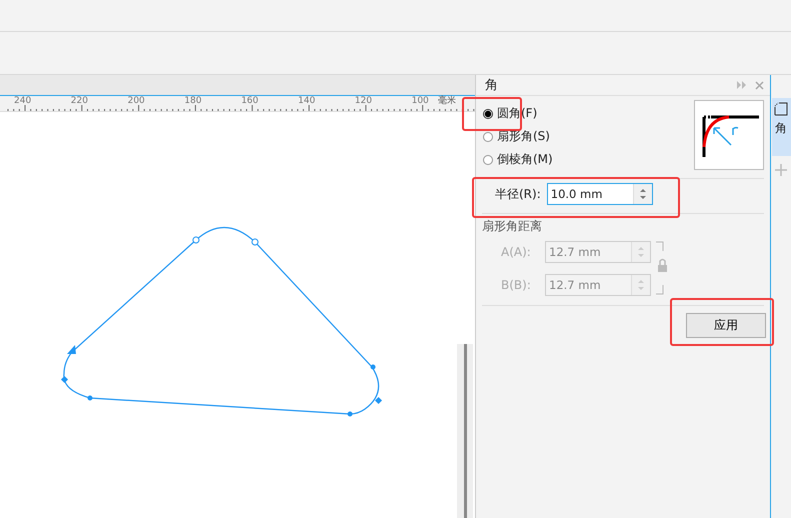  I want to click on spinner-icon, so click(642, 194).